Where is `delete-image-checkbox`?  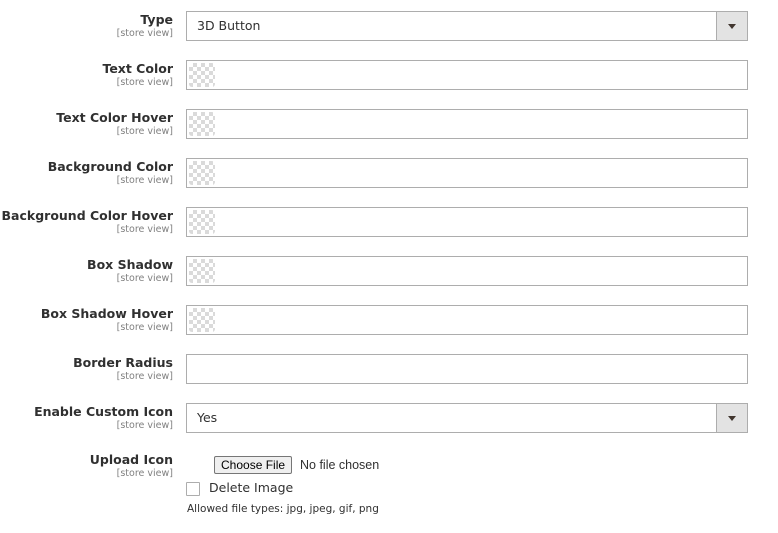 delete-image-checkbox is located at coordinates (193, 489).